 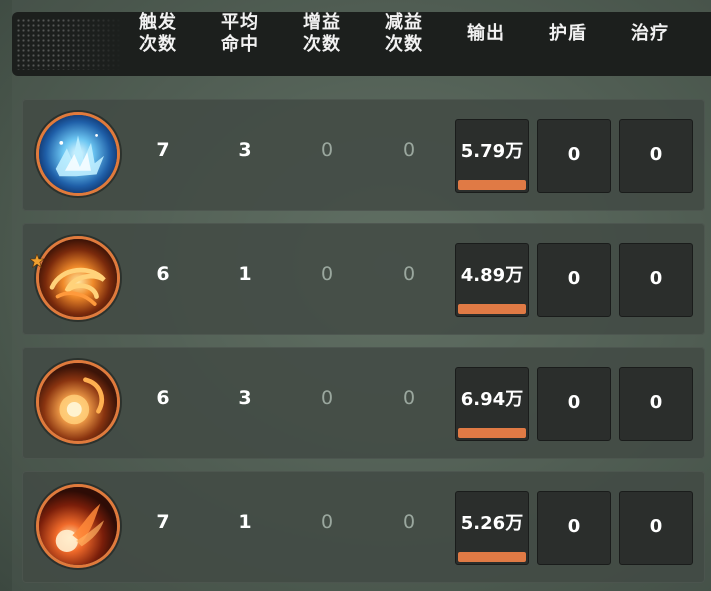 What do you see at coordinates (492, 151) in the screenshot?
I see `damage-value: 5.79万` at bounding box center [492, 151].